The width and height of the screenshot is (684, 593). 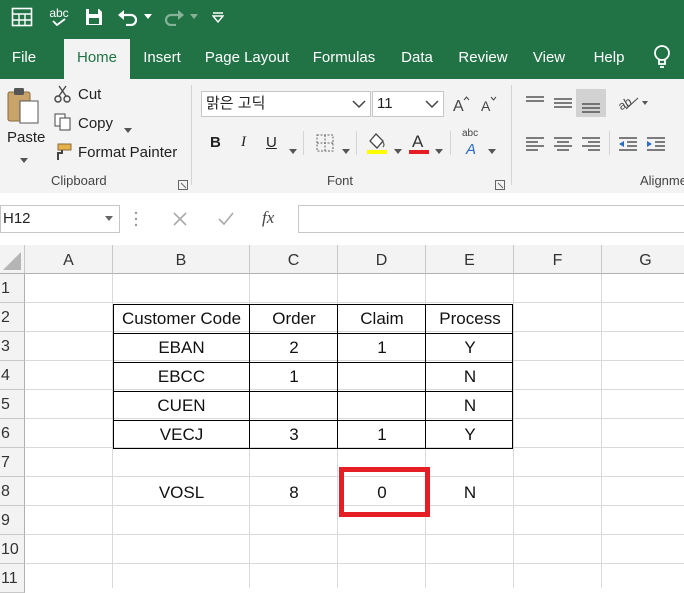 What do you see at coordinates (97, 59) in the screenshot?
I see `tab-home: Home` at bounding box center [97, 59].